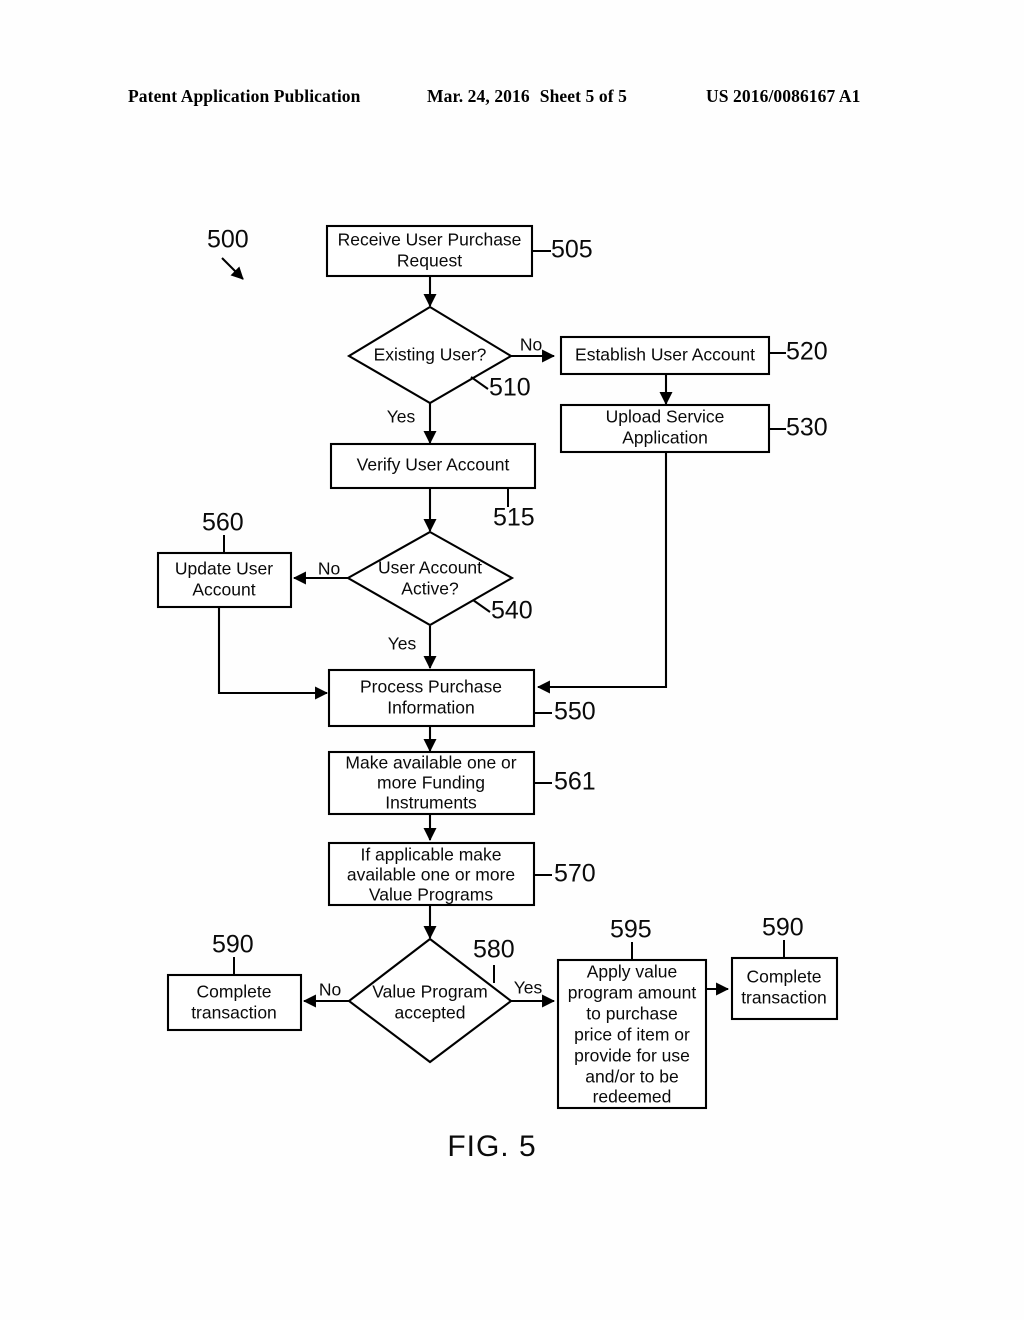 The width and height of the screenshot is (1024, 1320). I want to click on ref-540-leader, so click(481, 606).